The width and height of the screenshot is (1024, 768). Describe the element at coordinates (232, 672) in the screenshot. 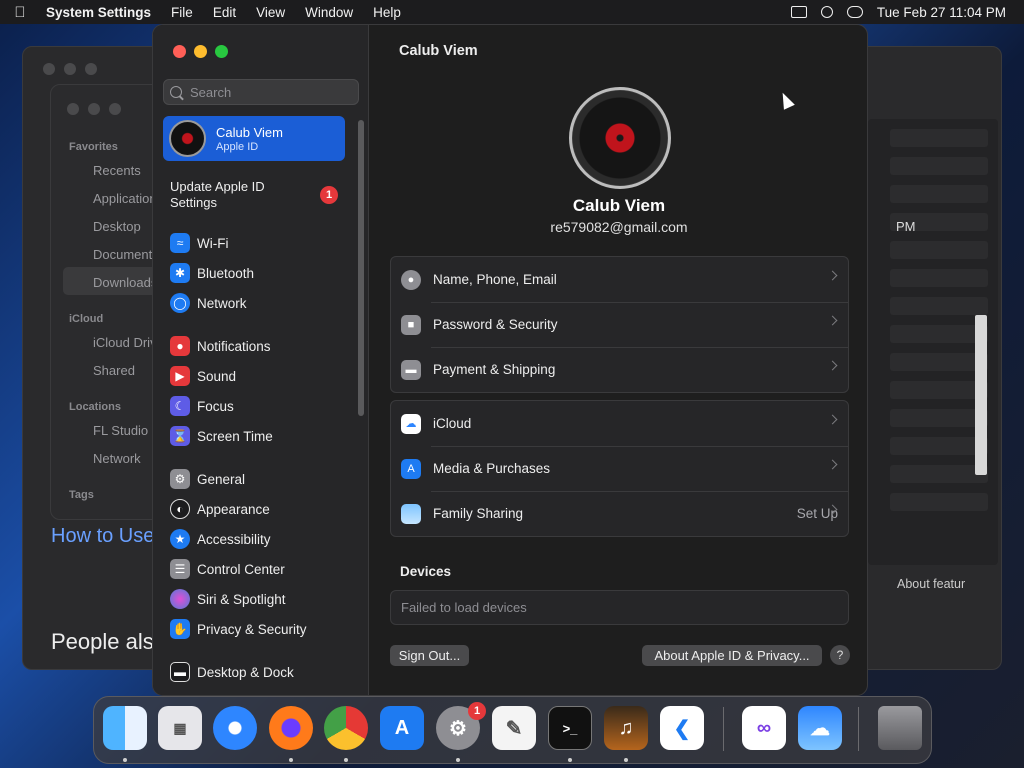

I see `sidebar-item-desktop-dock: ▬ Desktop & Dock` at that location.